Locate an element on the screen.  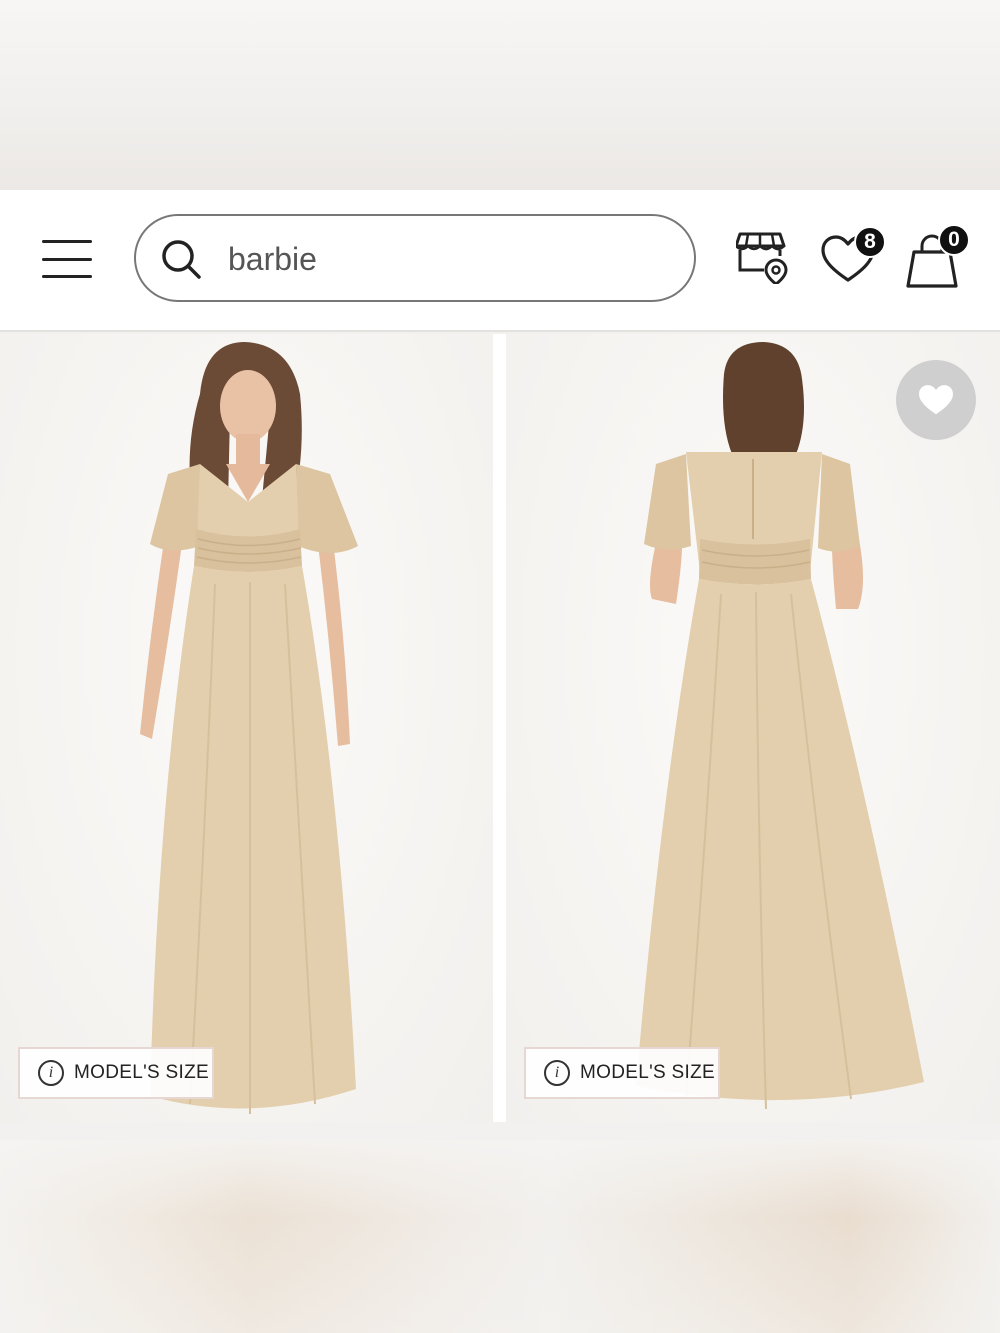
model-size-button-front: i MODEL'S SIZE is located at coordinates (116, 1073).